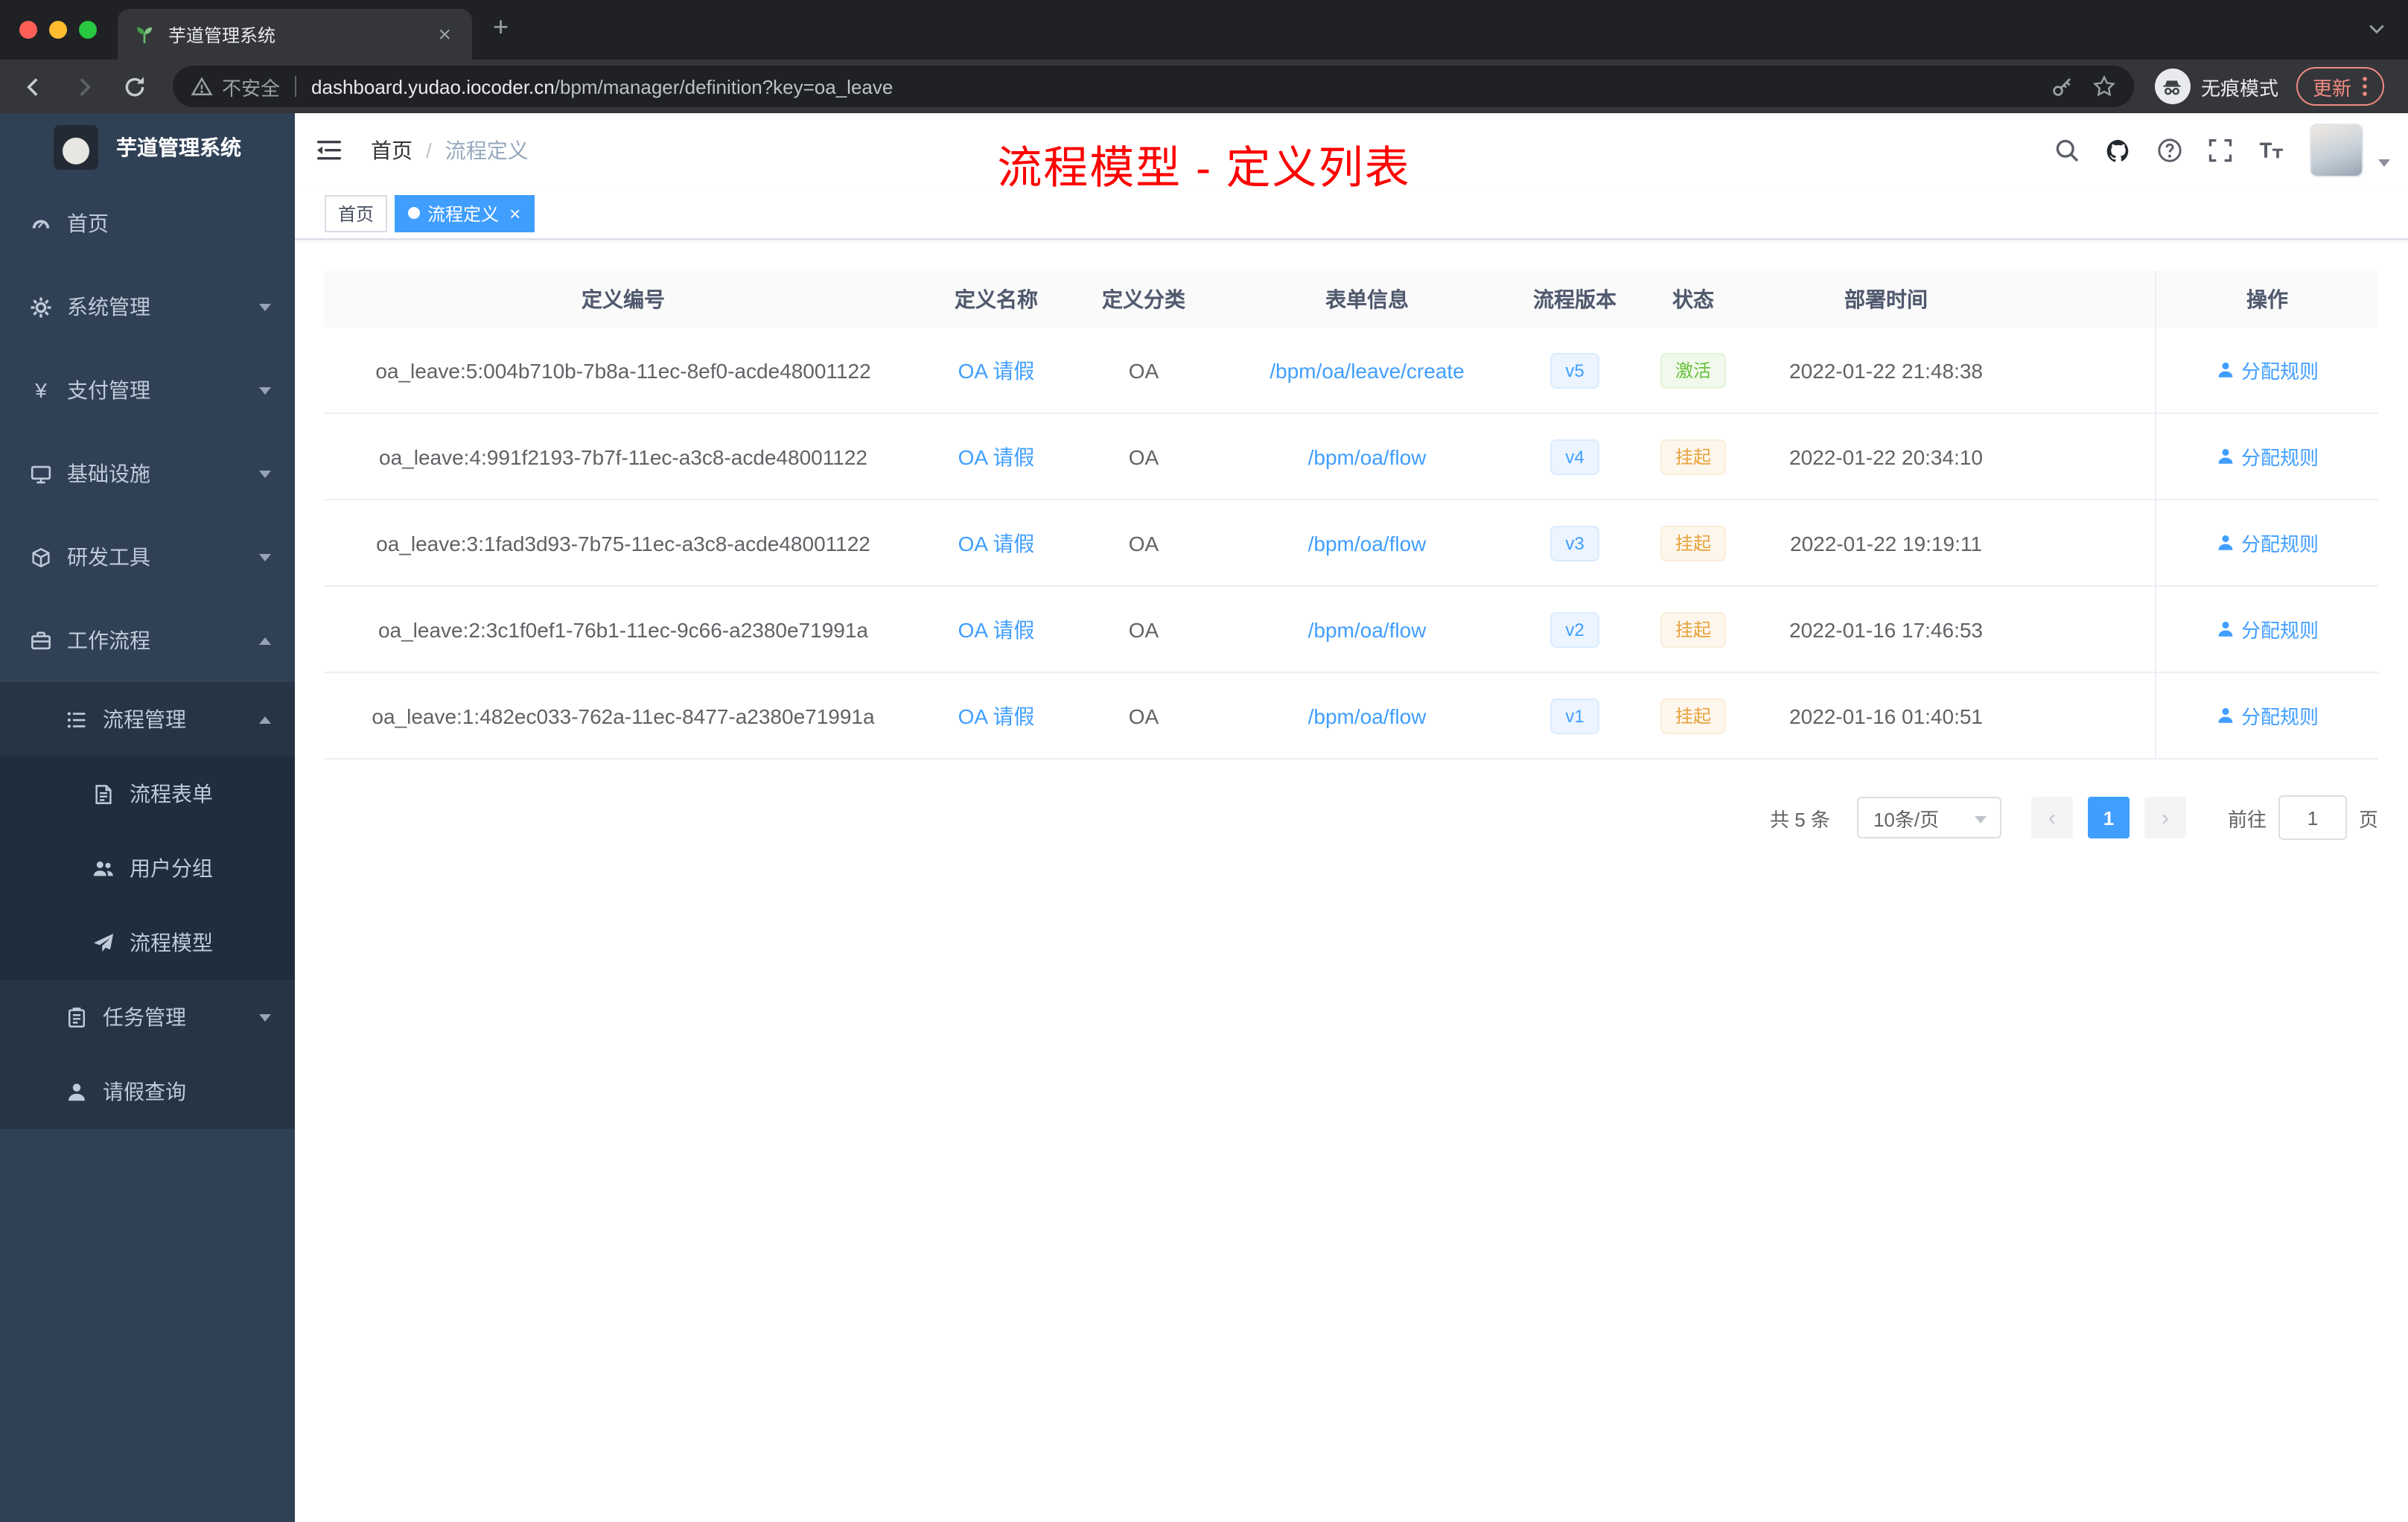 Image resolution: width=2408 pixels, height=1522 pixels. I want to click on window-minimize-button, so click(58, 30).